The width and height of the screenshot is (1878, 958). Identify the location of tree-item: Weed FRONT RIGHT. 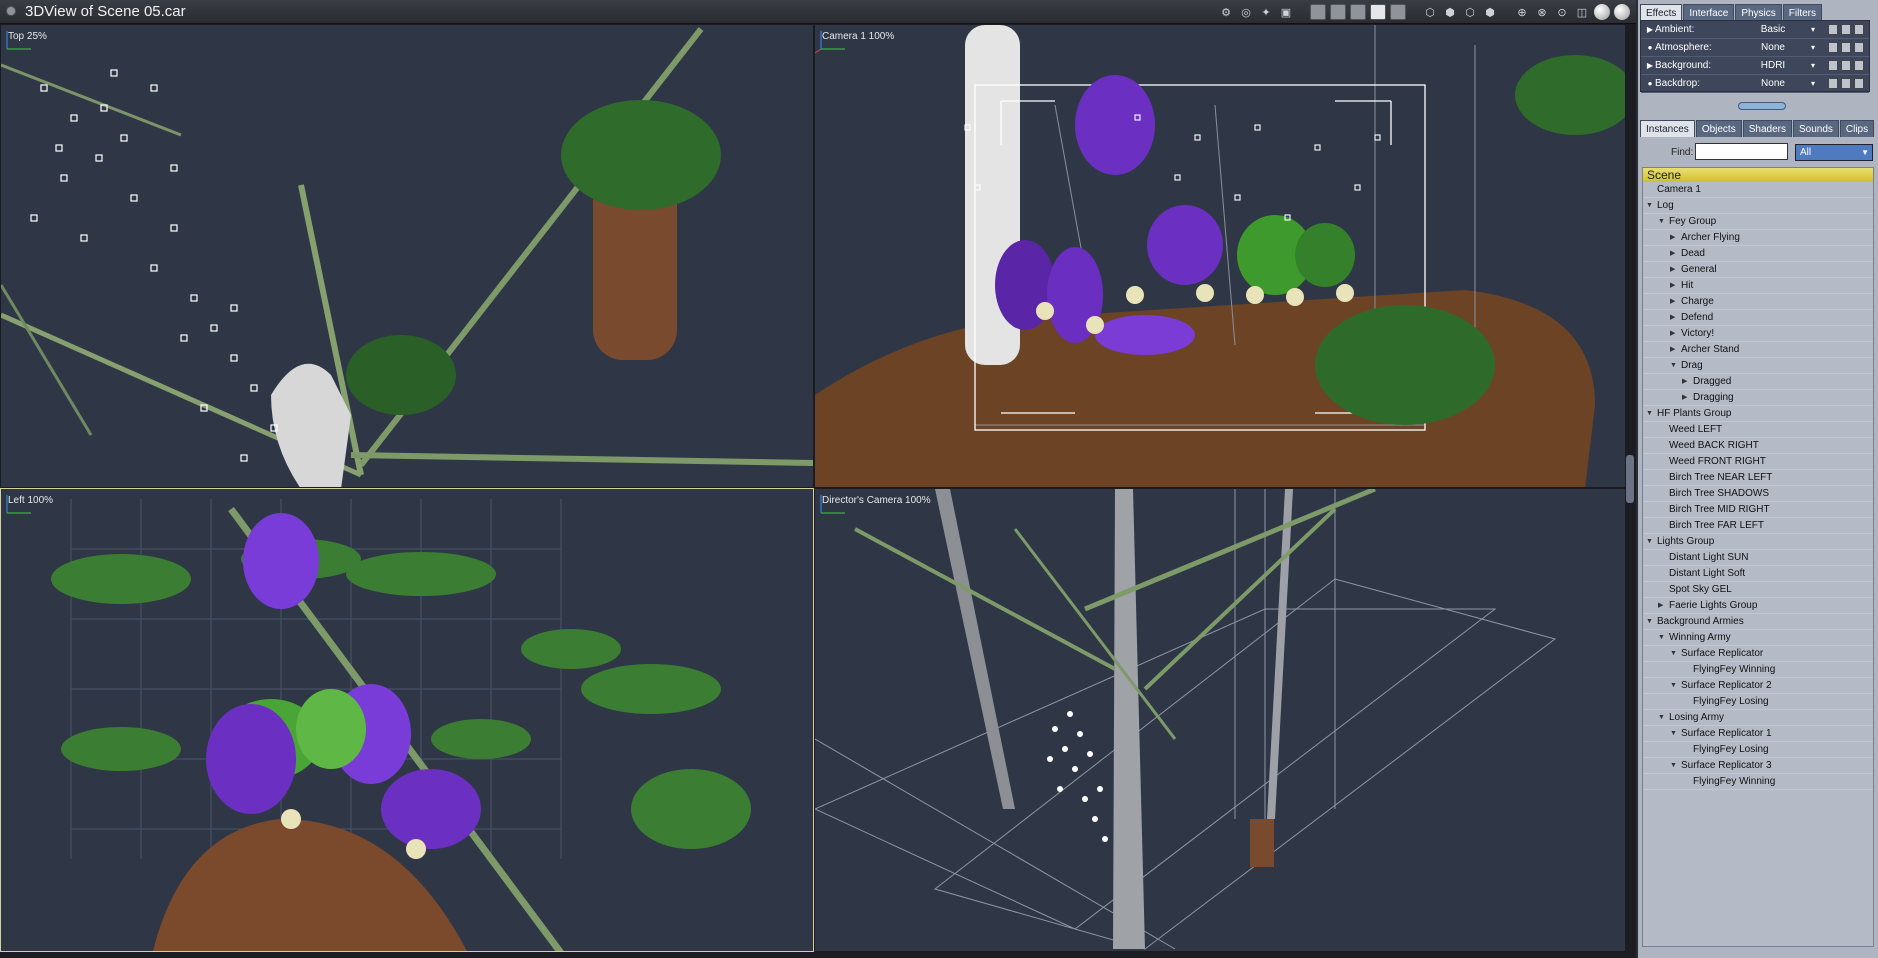
(1758, 462).